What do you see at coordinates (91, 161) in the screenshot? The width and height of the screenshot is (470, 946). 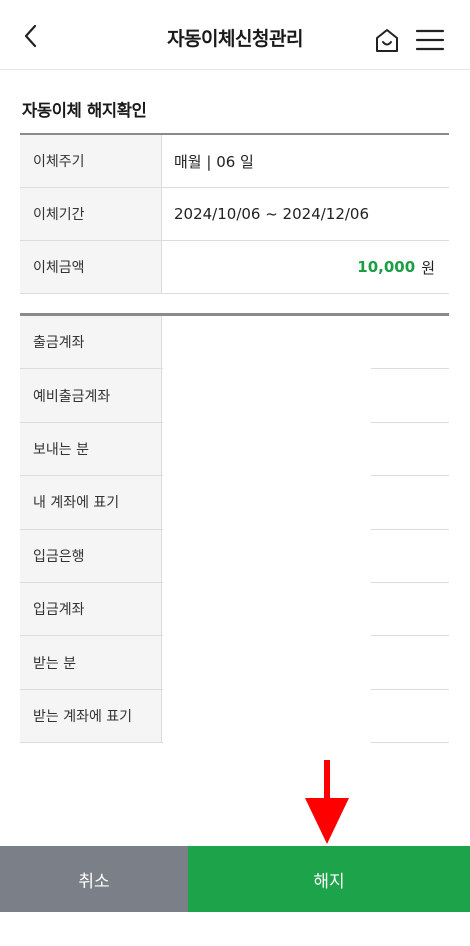 I see `cycle-label: 이체주기` at bounding box center [91, 161].